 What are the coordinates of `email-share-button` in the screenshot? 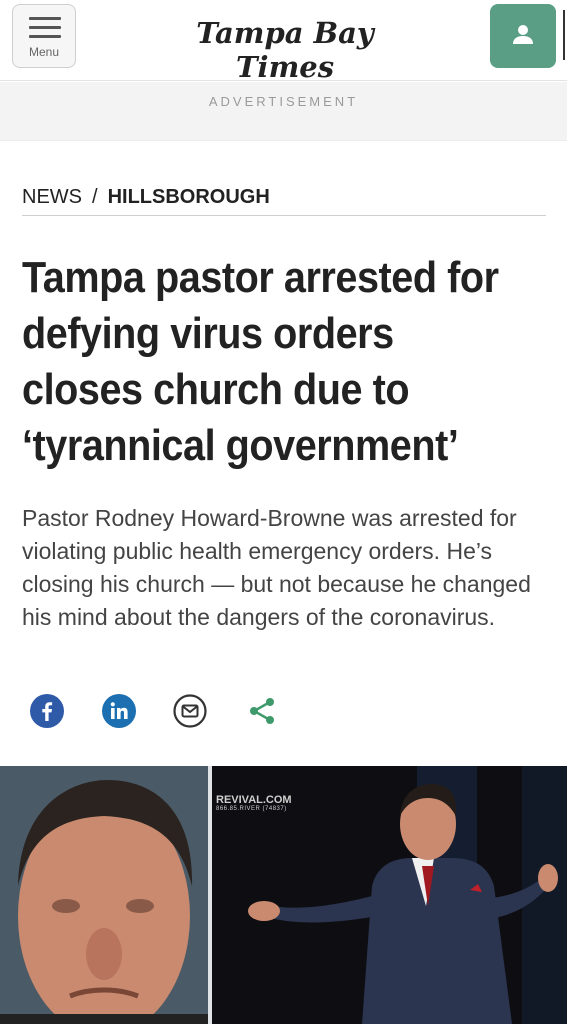 It's located at (190, 711).